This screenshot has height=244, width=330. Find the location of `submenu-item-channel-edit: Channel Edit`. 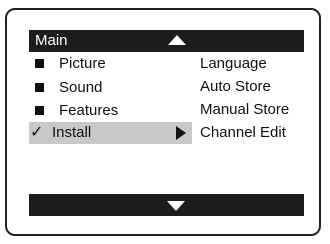

submenu-item-channel-edit: Channel Edit is located at coordinates (243, 133).